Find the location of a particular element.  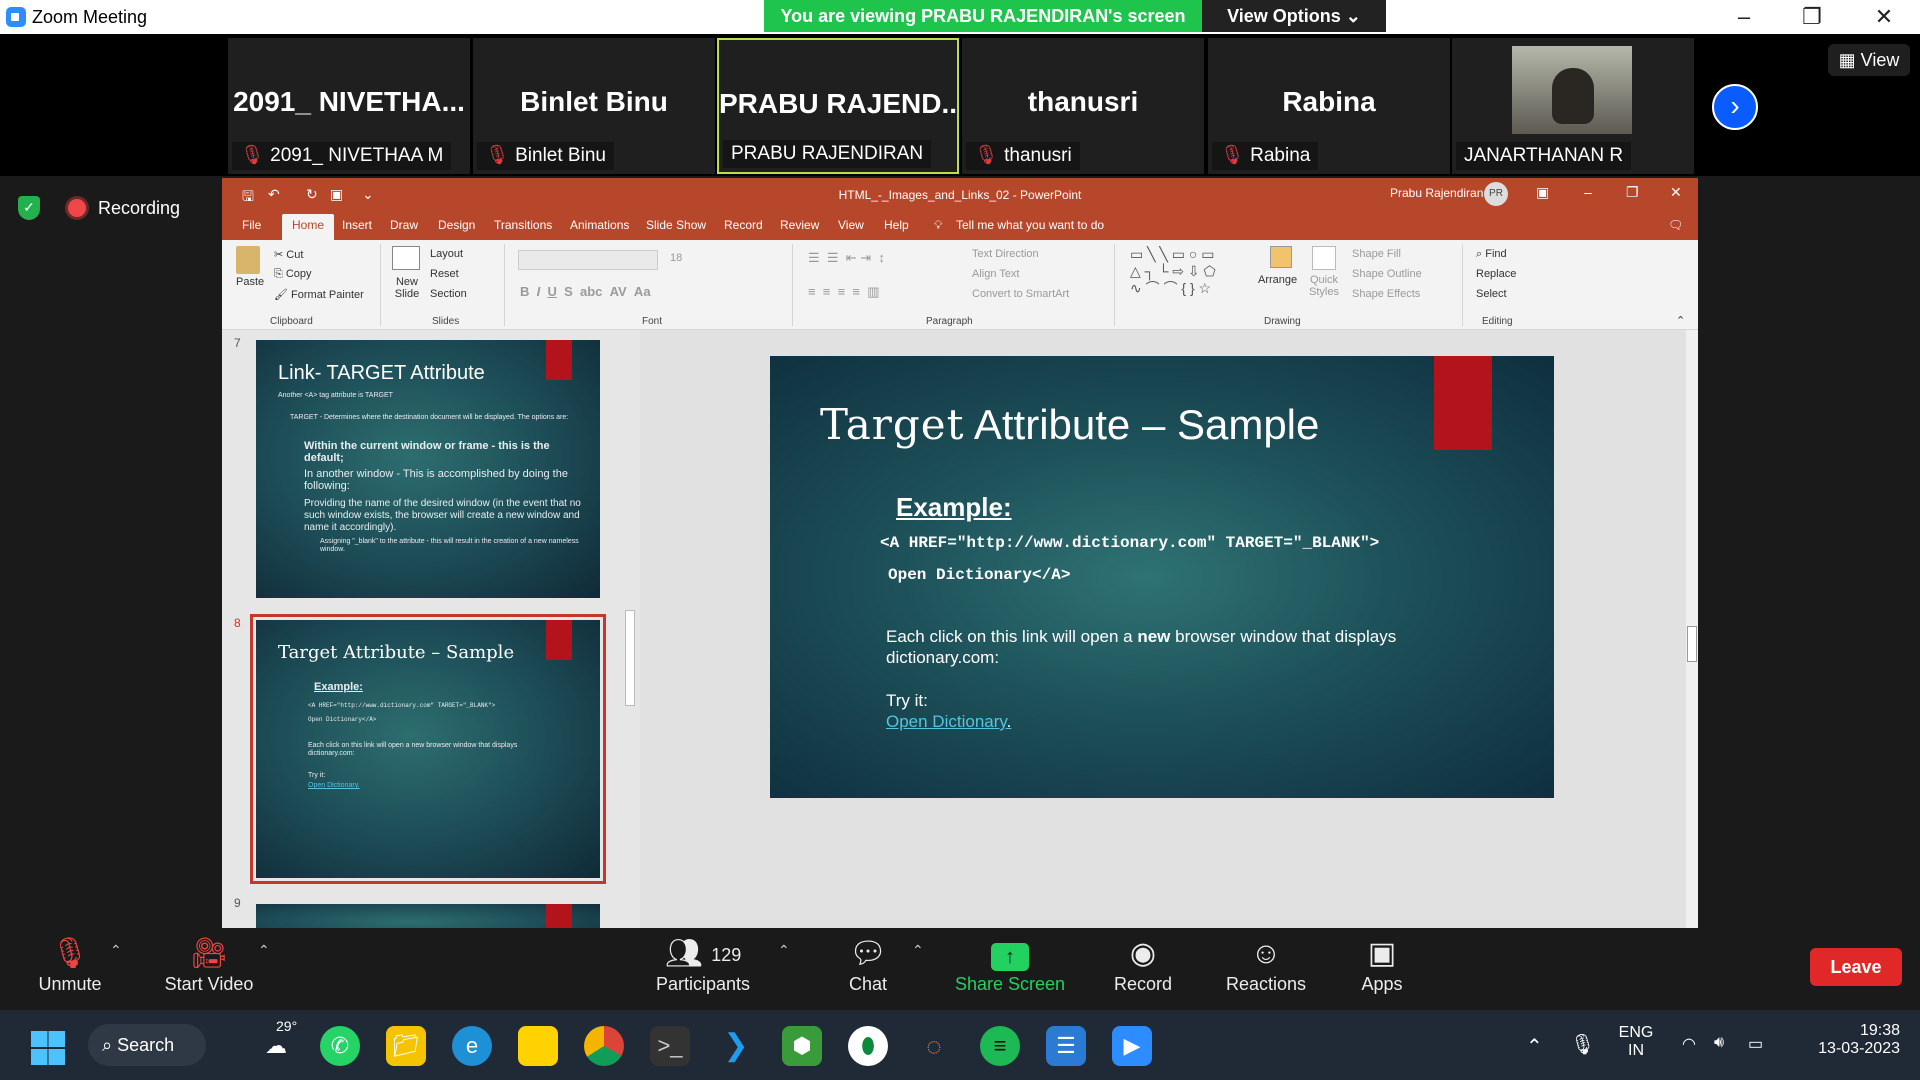

layout-button: Layout is located at coordinates (446, 254).